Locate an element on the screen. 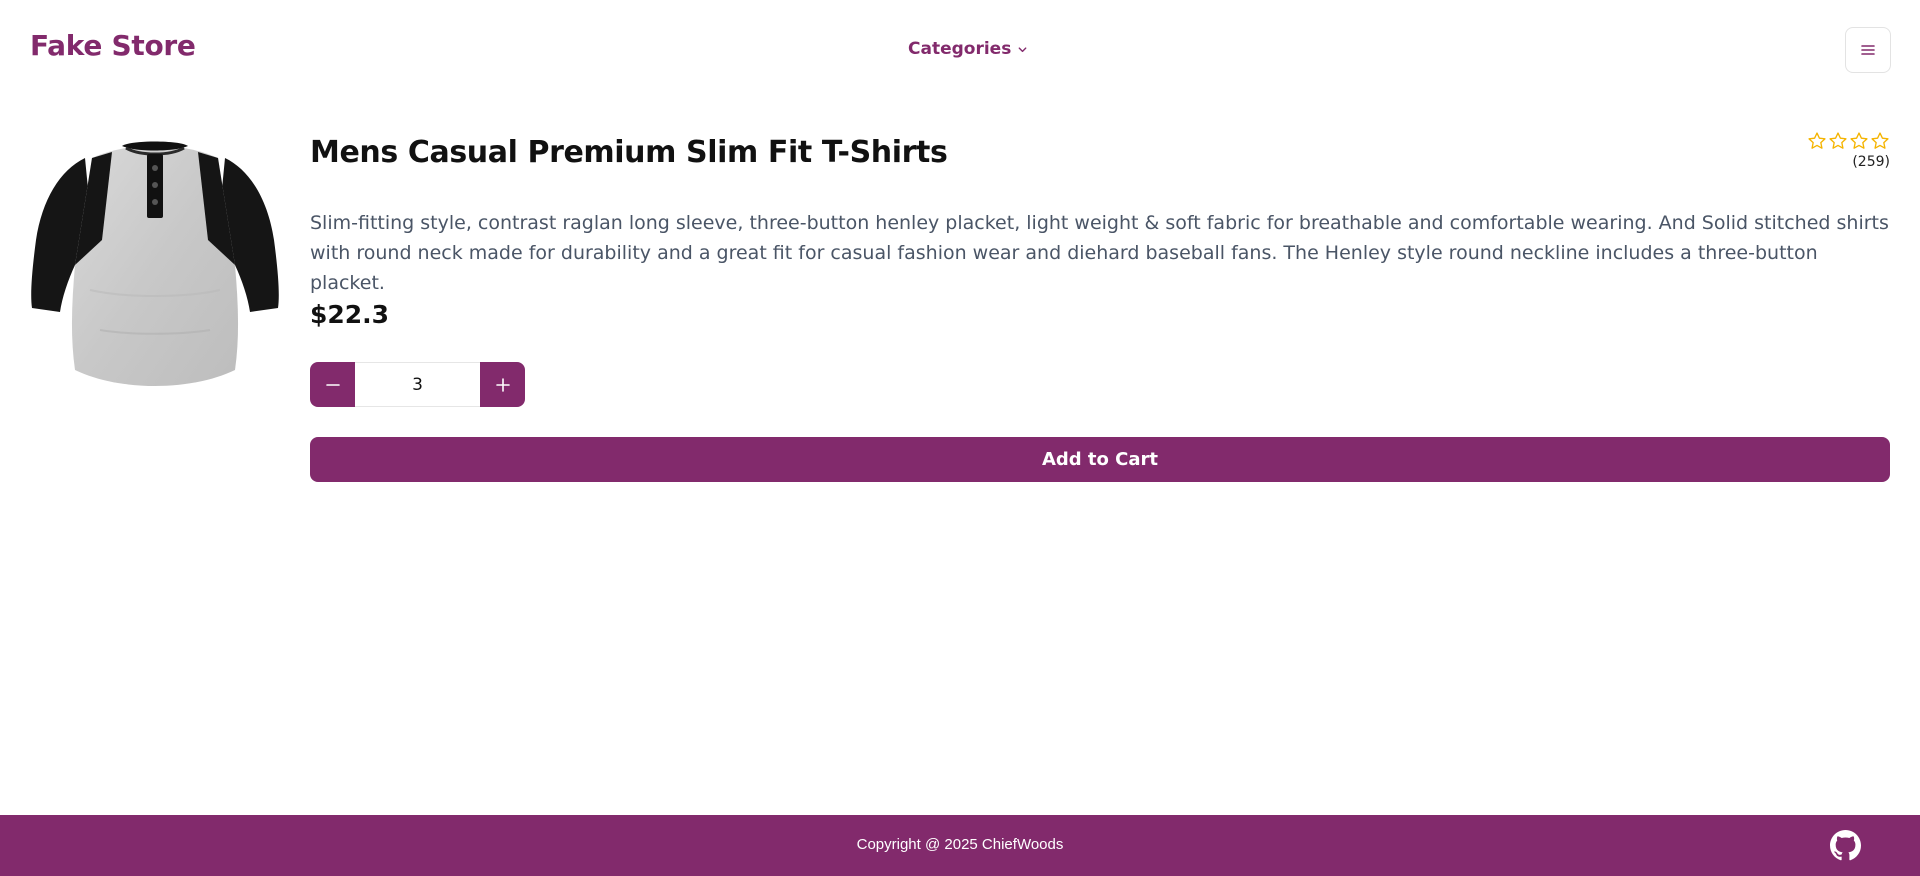 The height and width of the screenshot is (876, 1920). product-price: $22.3 is located at coordinates (350, 314).